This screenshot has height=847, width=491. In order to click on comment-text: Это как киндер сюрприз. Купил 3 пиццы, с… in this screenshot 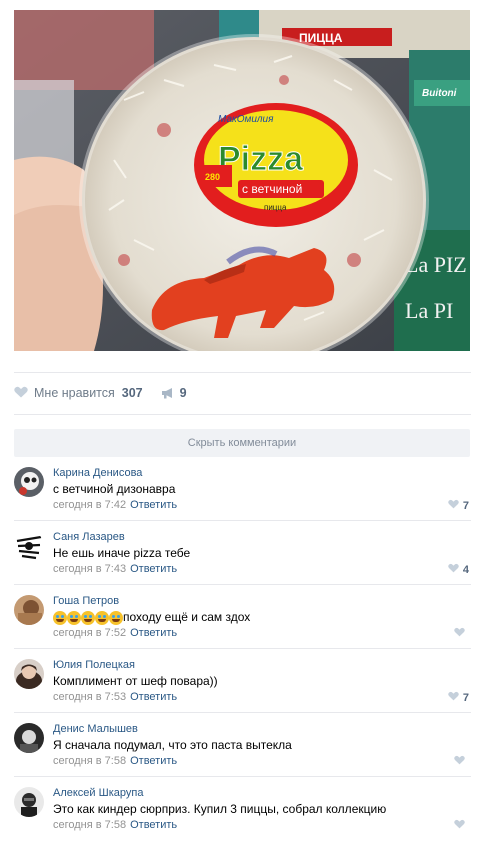, I will do `click(220, 809)`.